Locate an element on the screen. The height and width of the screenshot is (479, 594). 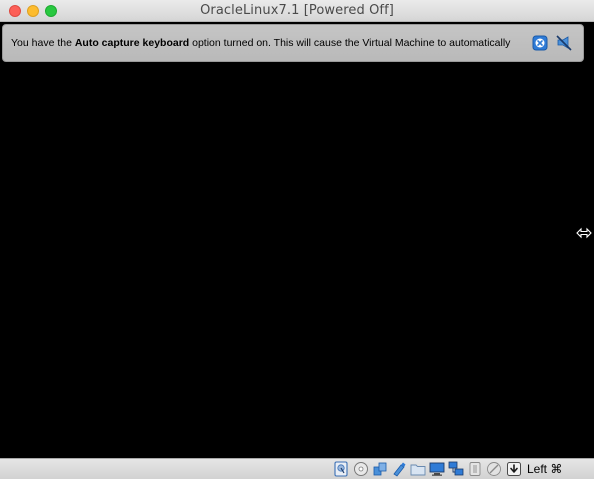
hard-disk-icon is located at coordinates (341, 469).